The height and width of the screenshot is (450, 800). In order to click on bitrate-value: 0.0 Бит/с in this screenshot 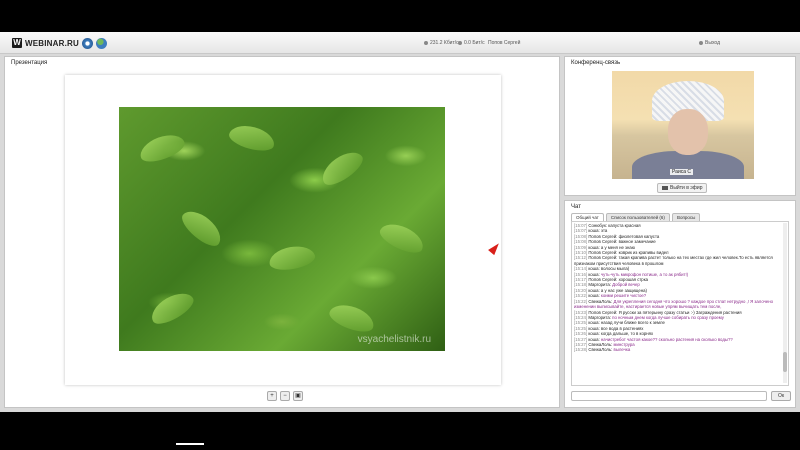, I will do `click(474, 43)`.